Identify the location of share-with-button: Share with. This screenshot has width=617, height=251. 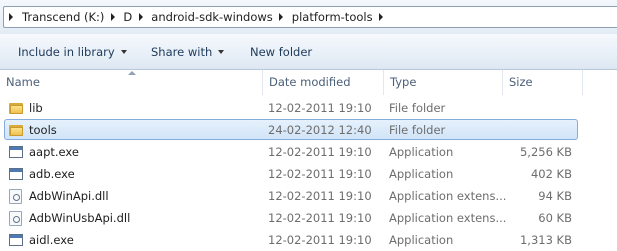
(188, 51).